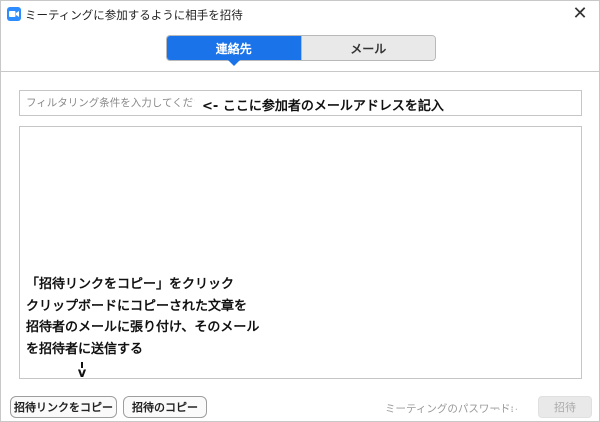  Describe the element at coordinates (63, 407) in the screenshot. I see `copy-invite-link-button: 招待リンクをコピー` at that location.